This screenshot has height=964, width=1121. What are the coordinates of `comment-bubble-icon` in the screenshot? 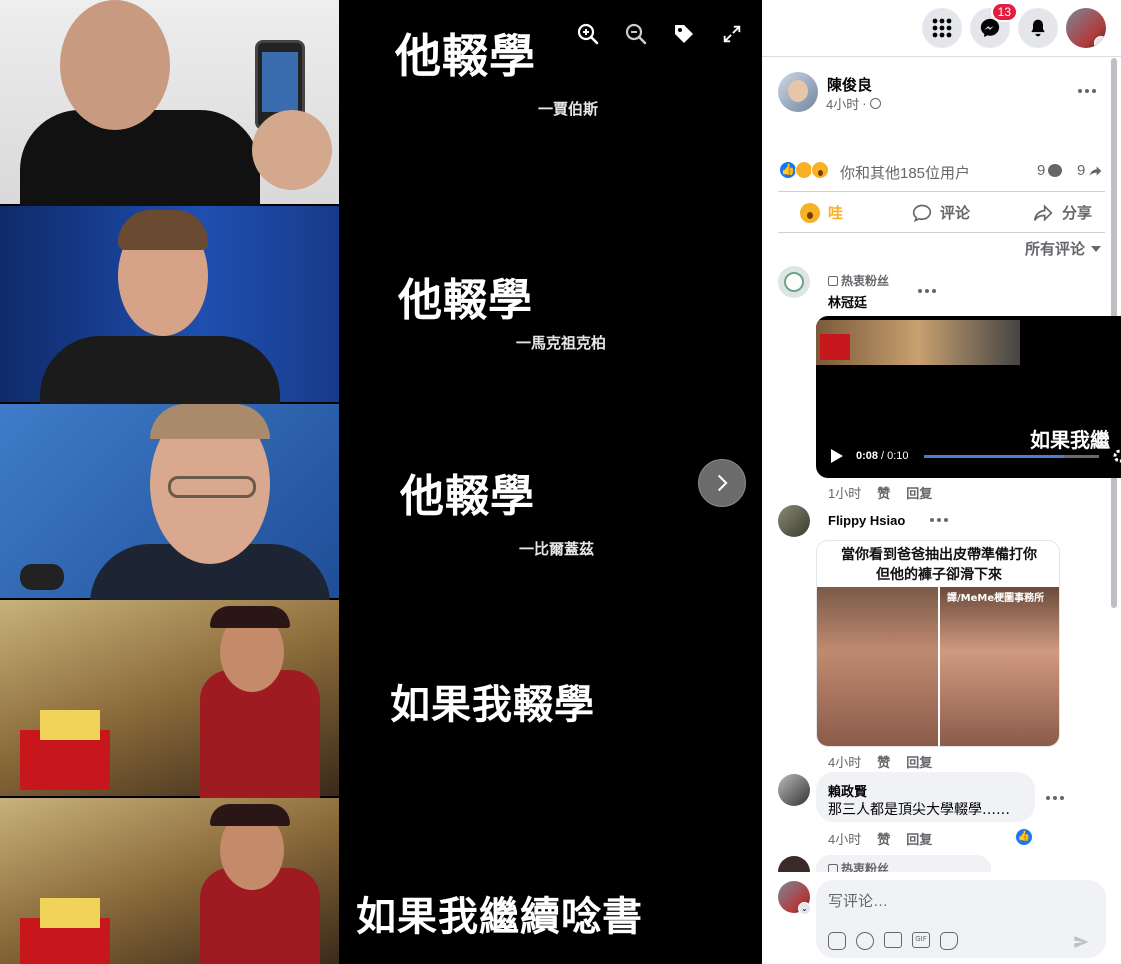 It's located at (1055, 170).